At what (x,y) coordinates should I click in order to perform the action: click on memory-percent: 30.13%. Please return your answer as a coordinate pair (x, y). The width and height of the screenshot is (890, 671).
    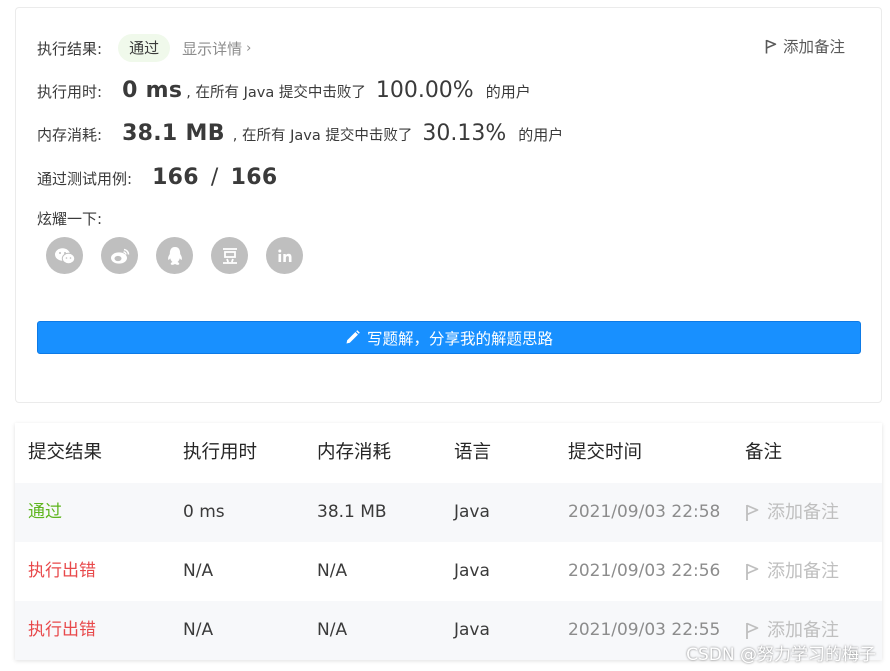
    Looking at the image, I should click on (464, 133).